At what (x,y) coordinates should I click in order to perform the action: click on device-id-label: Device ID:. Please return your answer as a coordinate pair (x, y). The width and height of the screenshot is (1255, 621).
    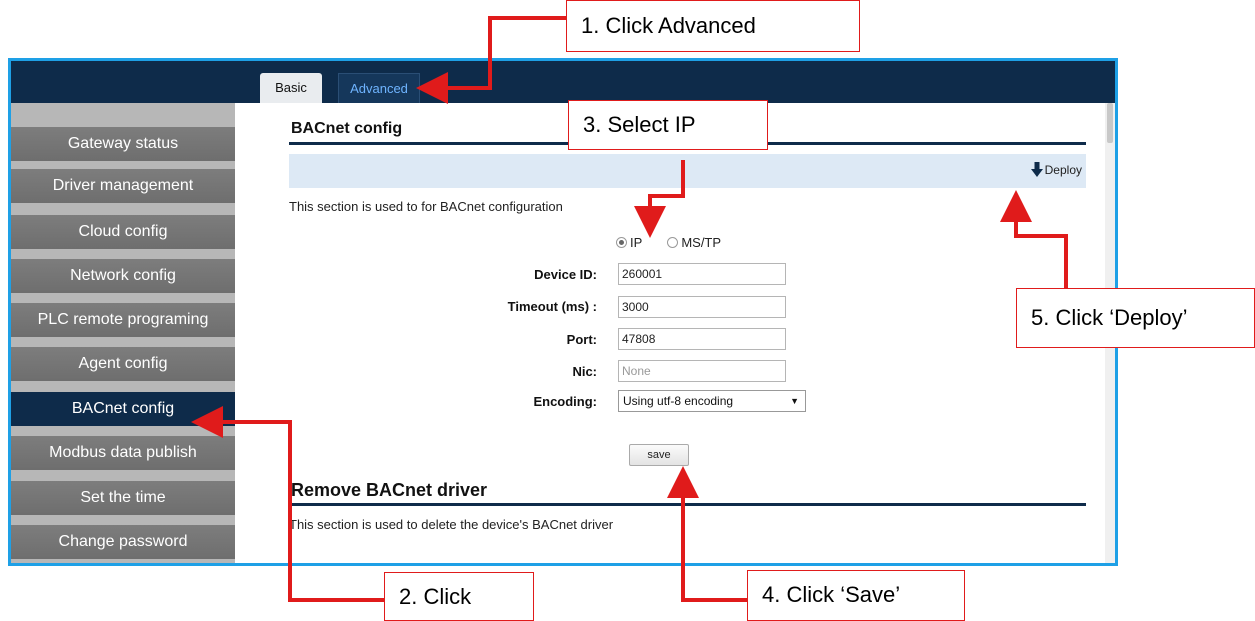
    Looking at the image, I should click on (565, 274).